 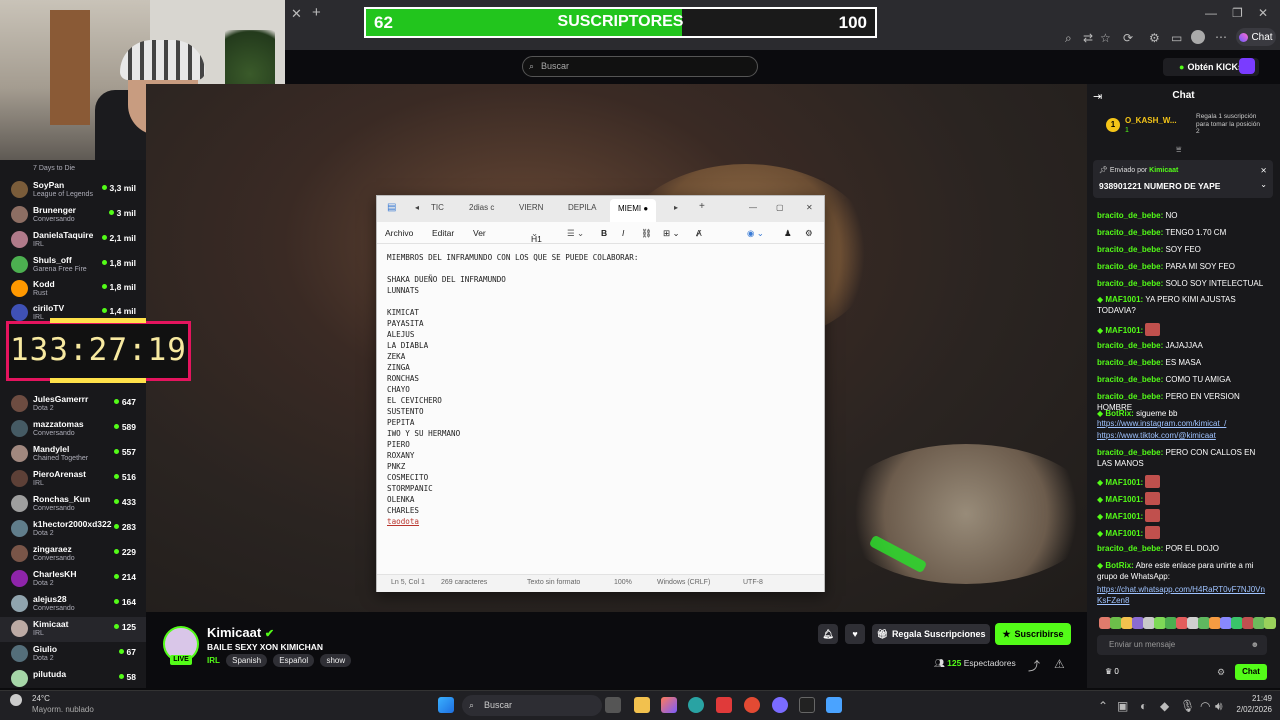 I want to click on notepad-tab: VIERN, so click(x=531, y=207).